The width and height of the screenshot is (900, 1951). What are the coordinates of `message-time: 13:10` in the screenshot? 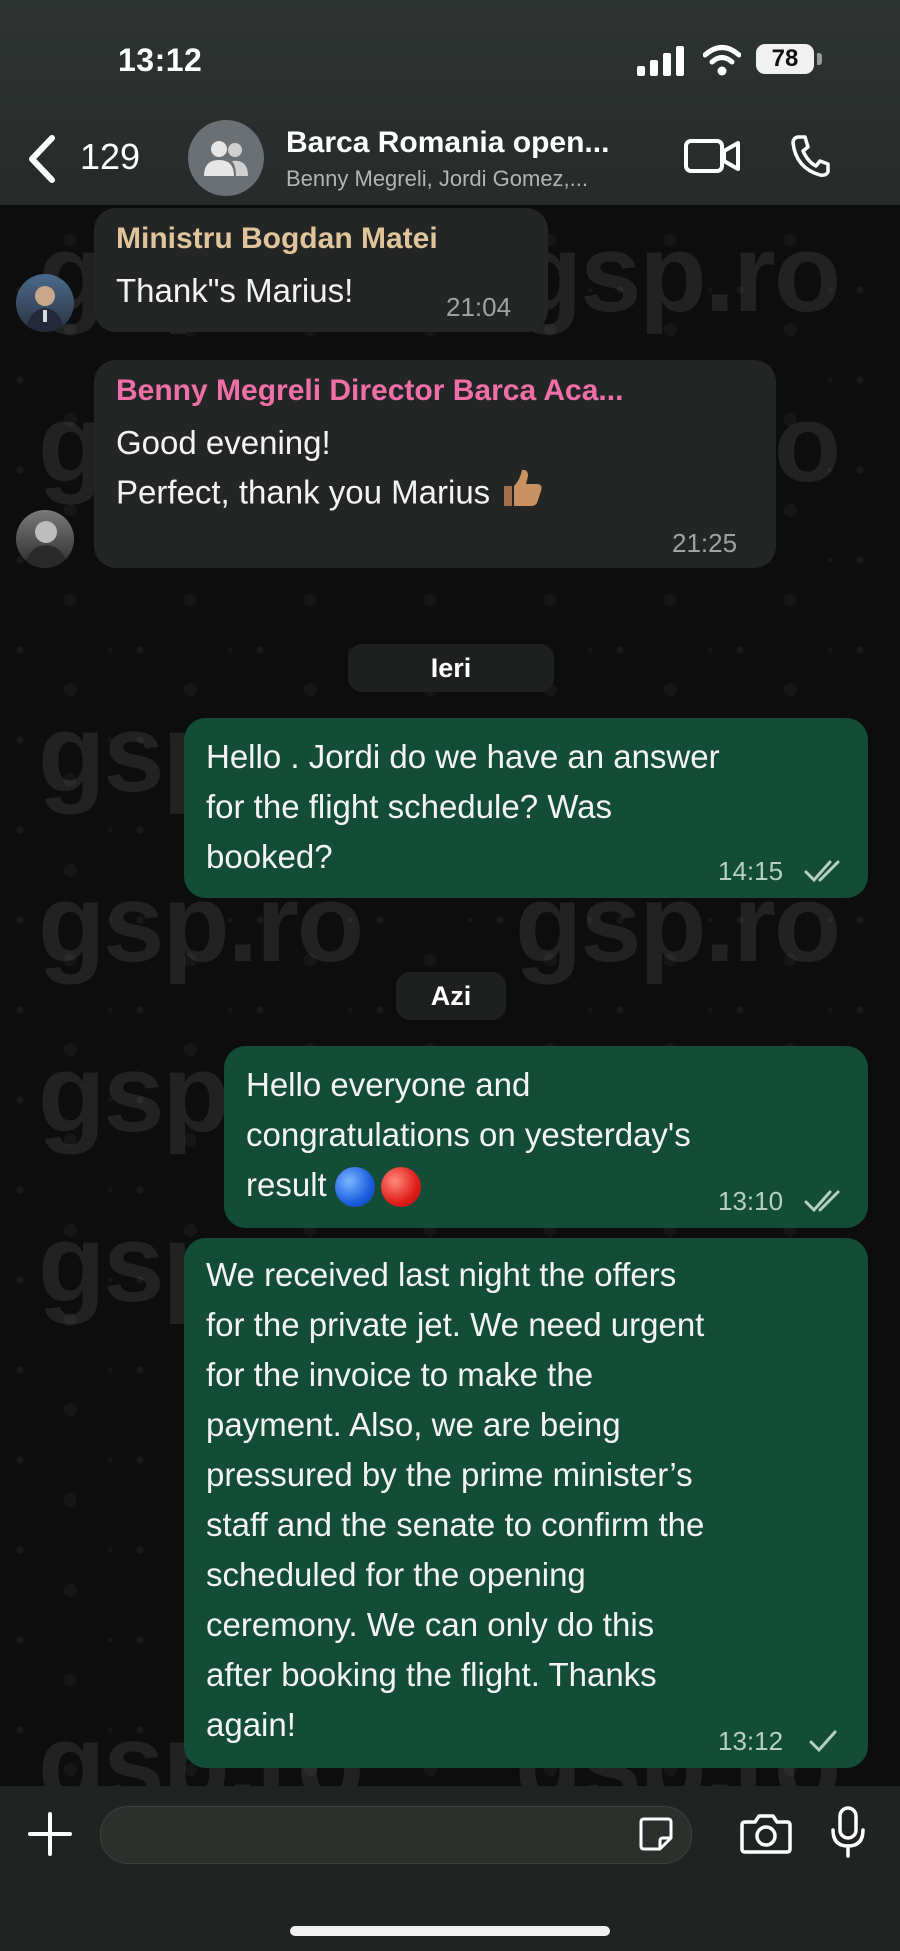 It's located at (751, 1201).